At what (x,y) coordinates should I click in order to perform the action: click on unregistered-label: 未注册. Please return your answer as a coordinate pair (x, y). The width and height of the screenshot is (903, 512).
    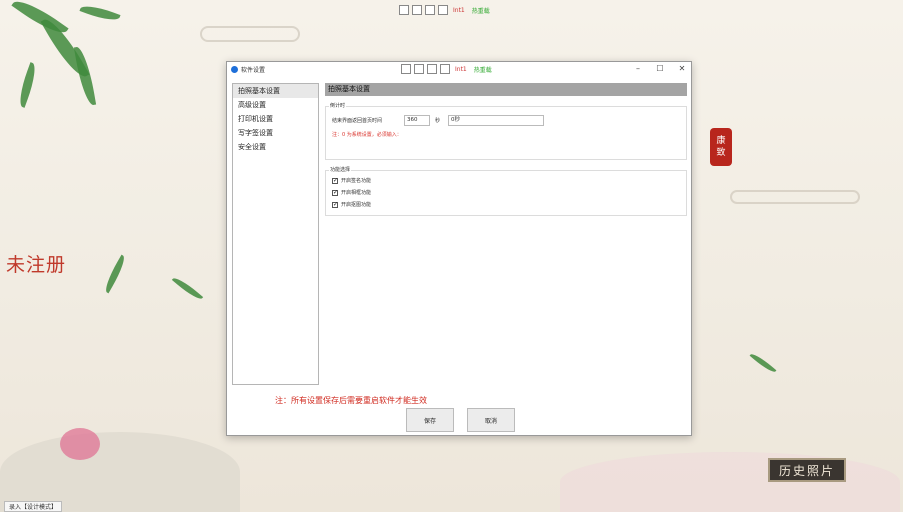
    Looking at the image, I should click on (36, 265).